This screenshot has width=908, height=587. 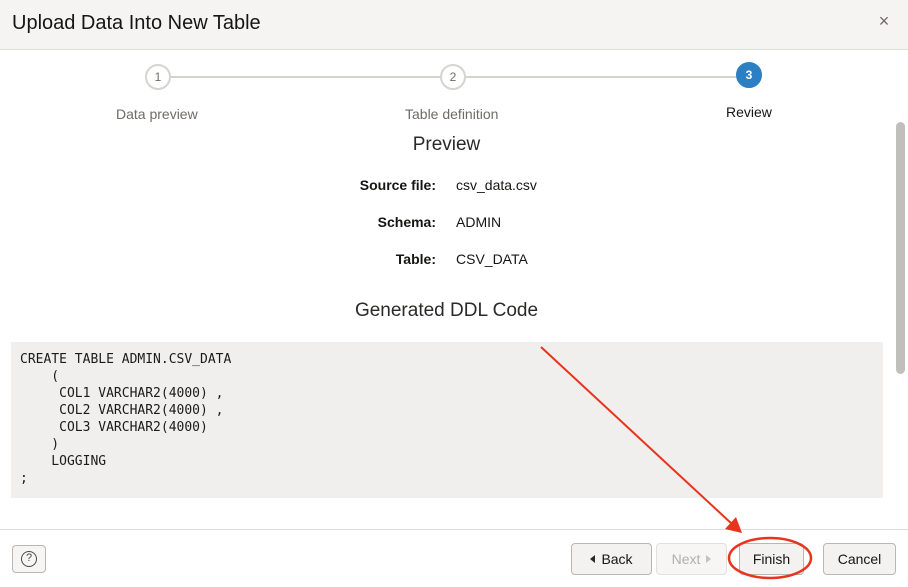 I want to click on ddl-line: (, so click(x=40, y=376).